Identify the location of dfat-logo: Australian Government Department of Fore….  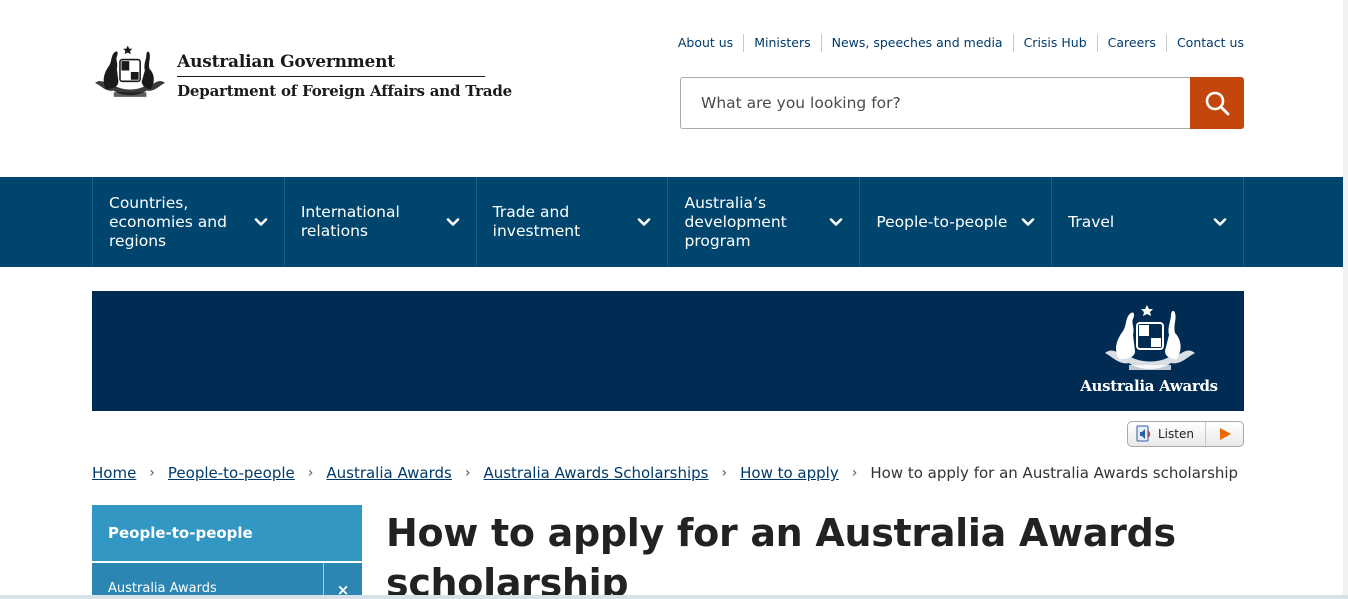
(302, 72).